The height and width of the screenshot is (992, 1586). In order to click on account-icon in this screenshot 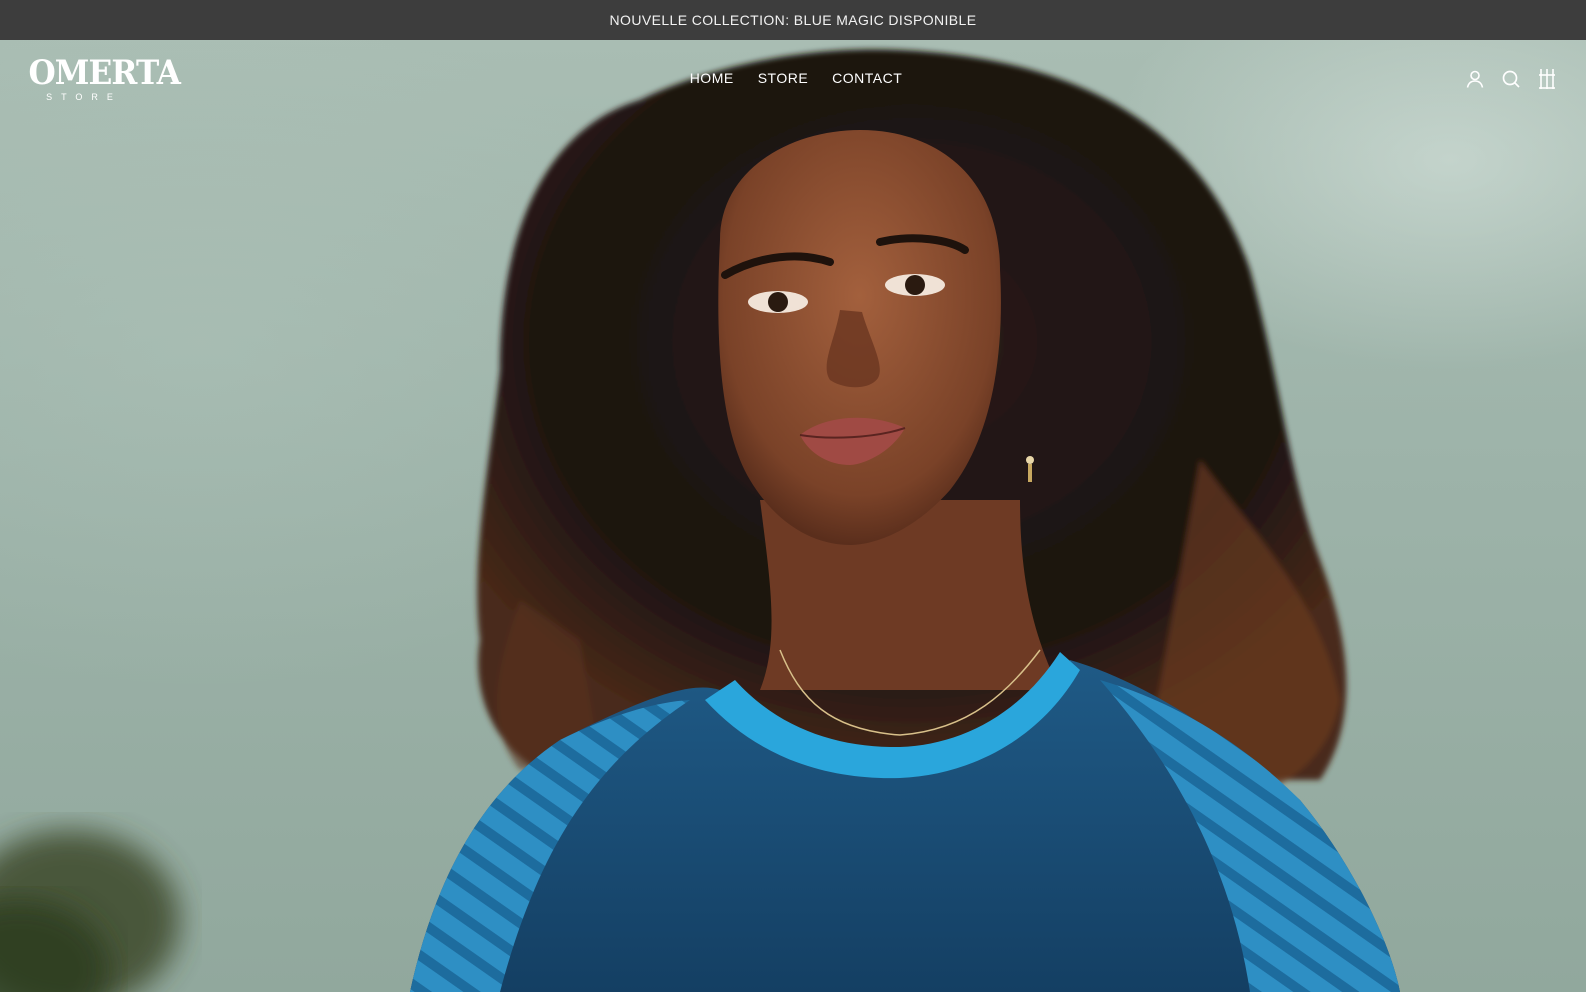, I will do `click(1475, 79)`.